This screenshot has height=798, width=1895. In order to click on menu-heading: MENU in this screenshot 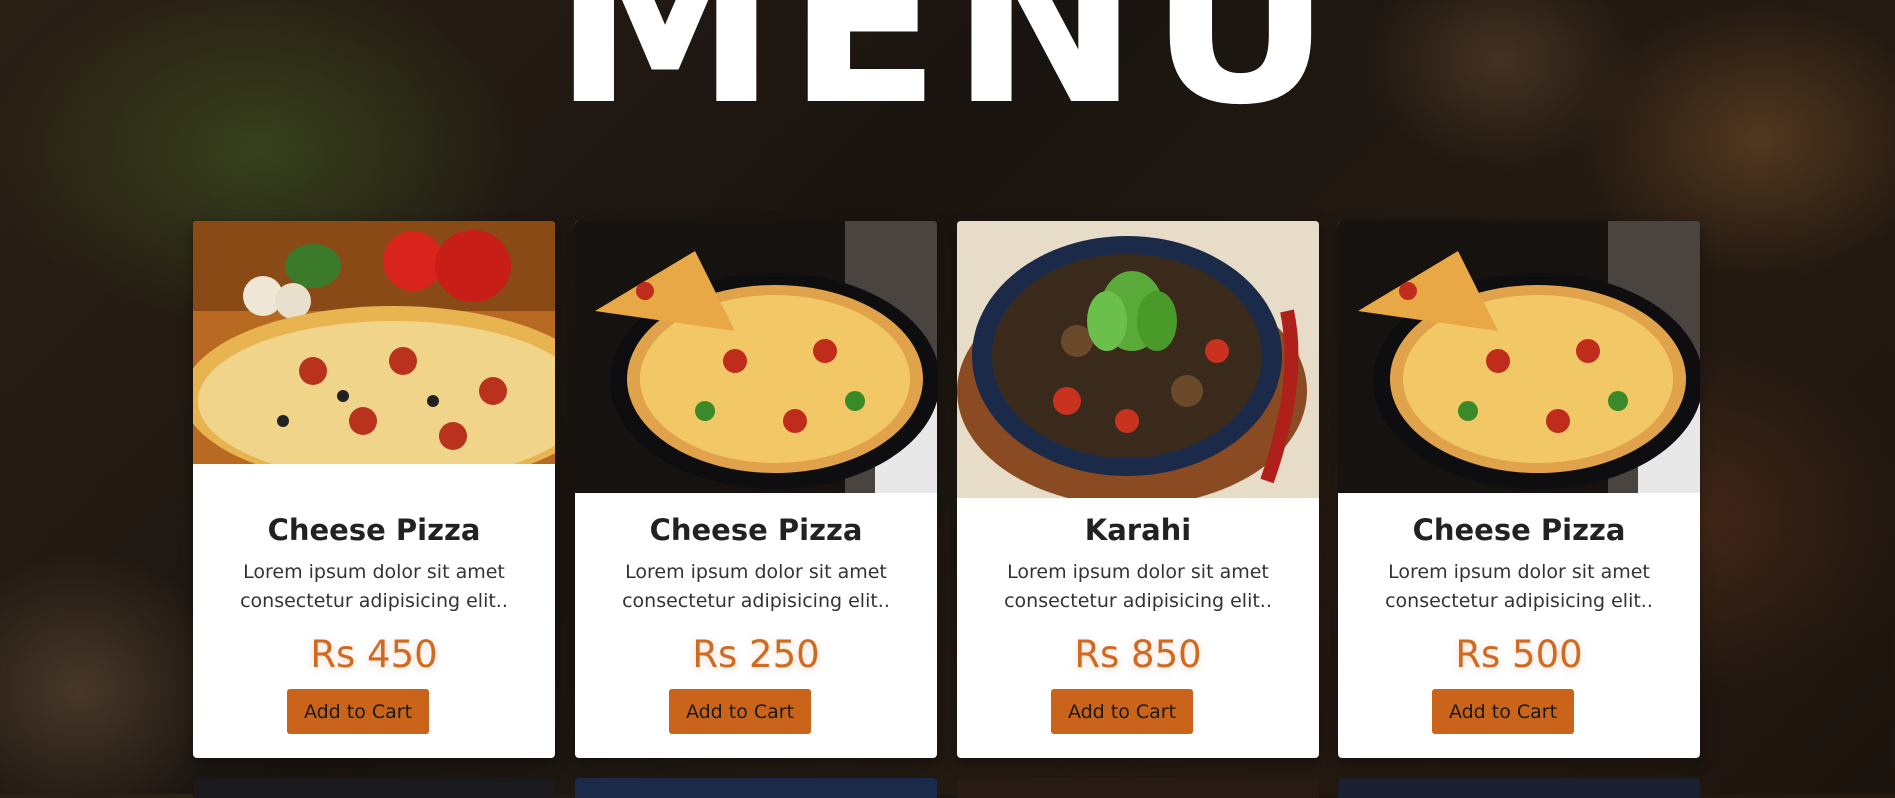, I will do `click(947, 77)`.